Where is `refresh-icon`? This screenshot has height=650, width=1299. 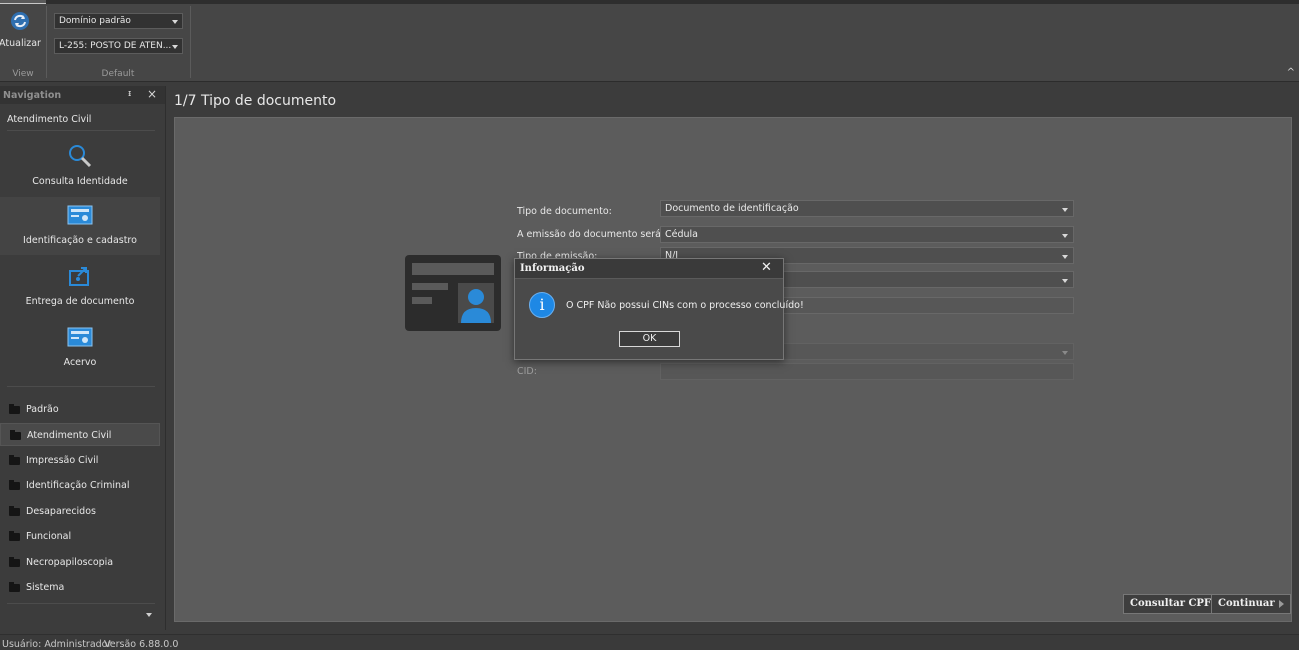 refresh-icon is located at coordinates (20, 21).